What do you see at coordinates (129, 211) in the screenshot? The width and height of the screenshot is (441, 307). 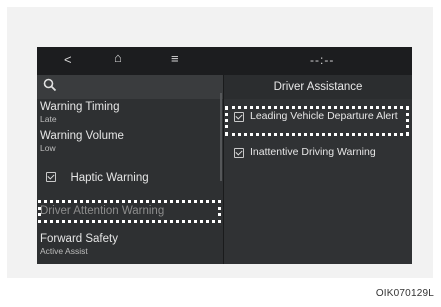 I see `highlight-driver-attention-warning` at bounding box center [129, 211].